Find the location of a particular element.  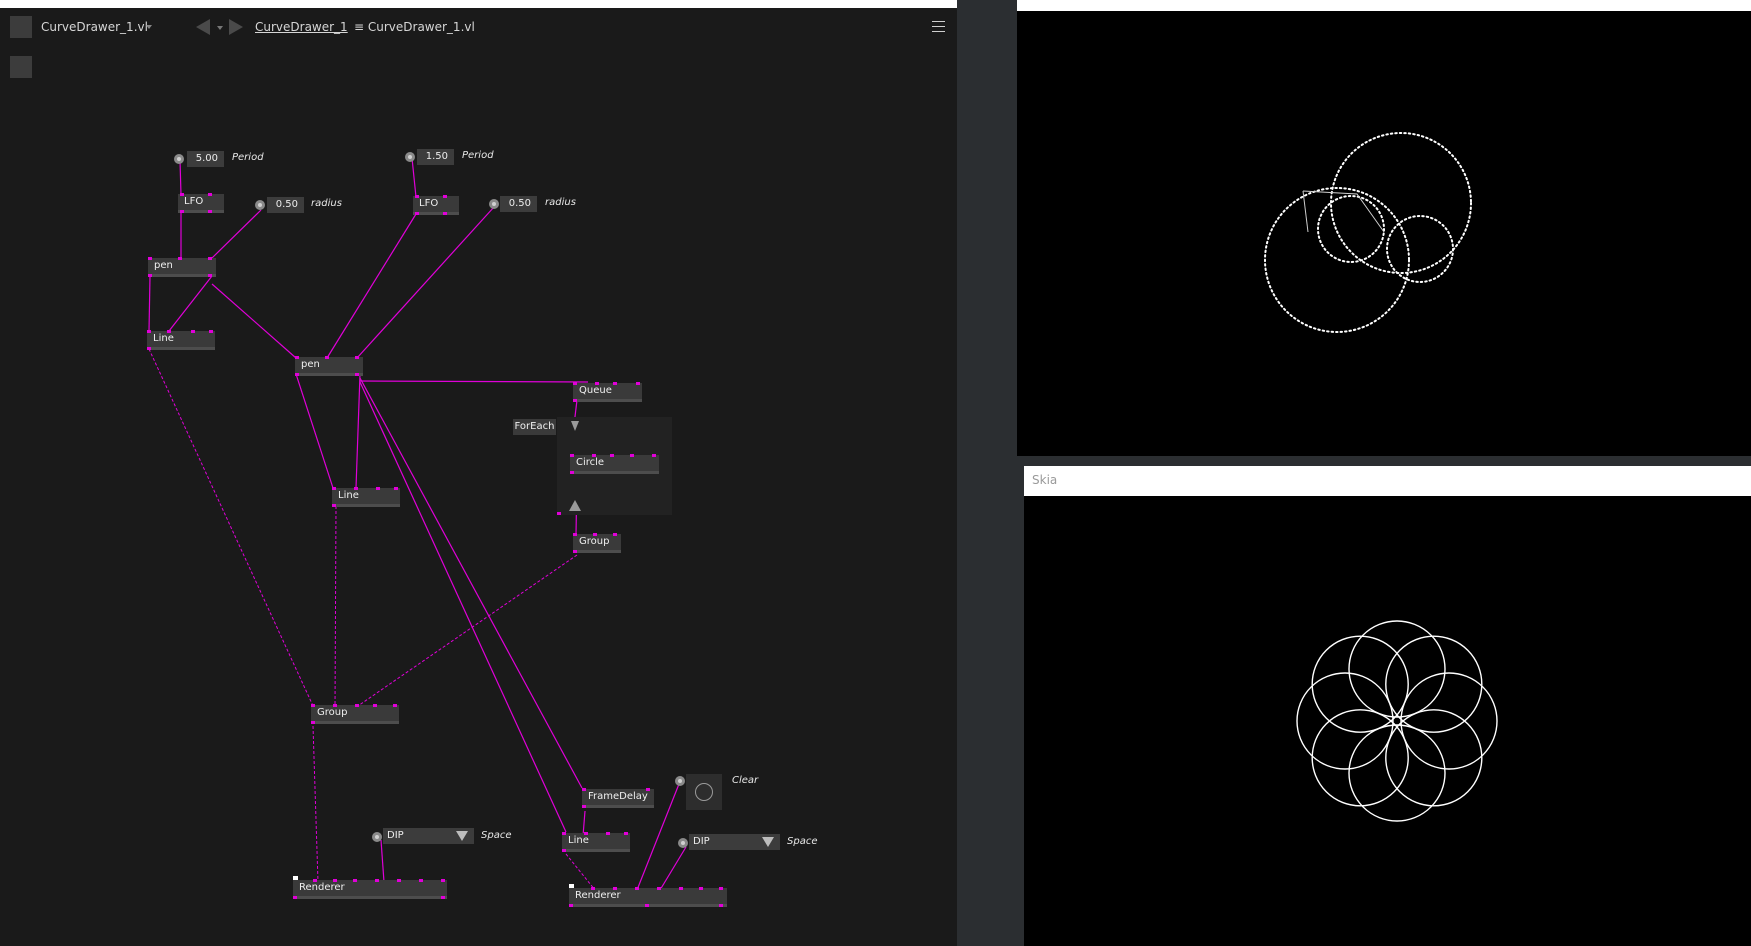

line1-node-label: Line is located at coordinates (163, 338).